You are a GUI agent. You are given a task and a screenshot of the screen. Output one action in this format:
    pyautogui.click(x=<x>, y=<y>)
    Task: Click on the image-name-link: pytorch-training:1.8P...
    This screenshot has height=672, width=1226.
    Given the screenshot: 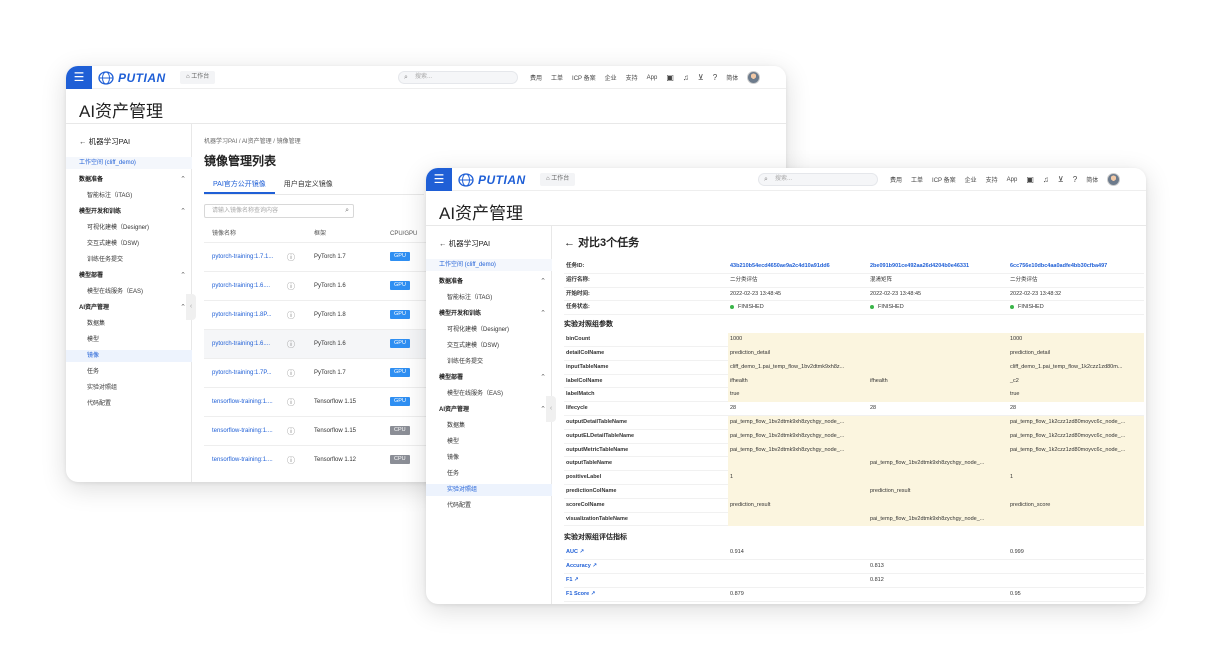 What is the action you would take?
    pyautogui.click(x=245, y=315)
    